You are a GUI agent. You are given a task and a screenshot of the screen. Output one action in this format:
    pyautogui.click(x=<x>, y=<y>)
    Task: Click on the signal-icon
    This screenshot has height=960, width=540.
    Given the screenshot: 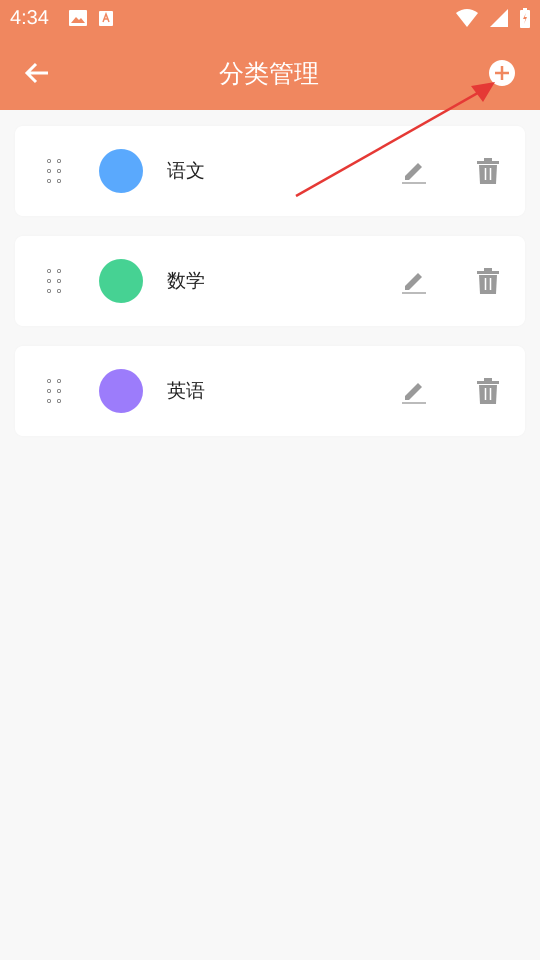 What is the action you would take?
    pyautogui.click(x=499, y=18)
    